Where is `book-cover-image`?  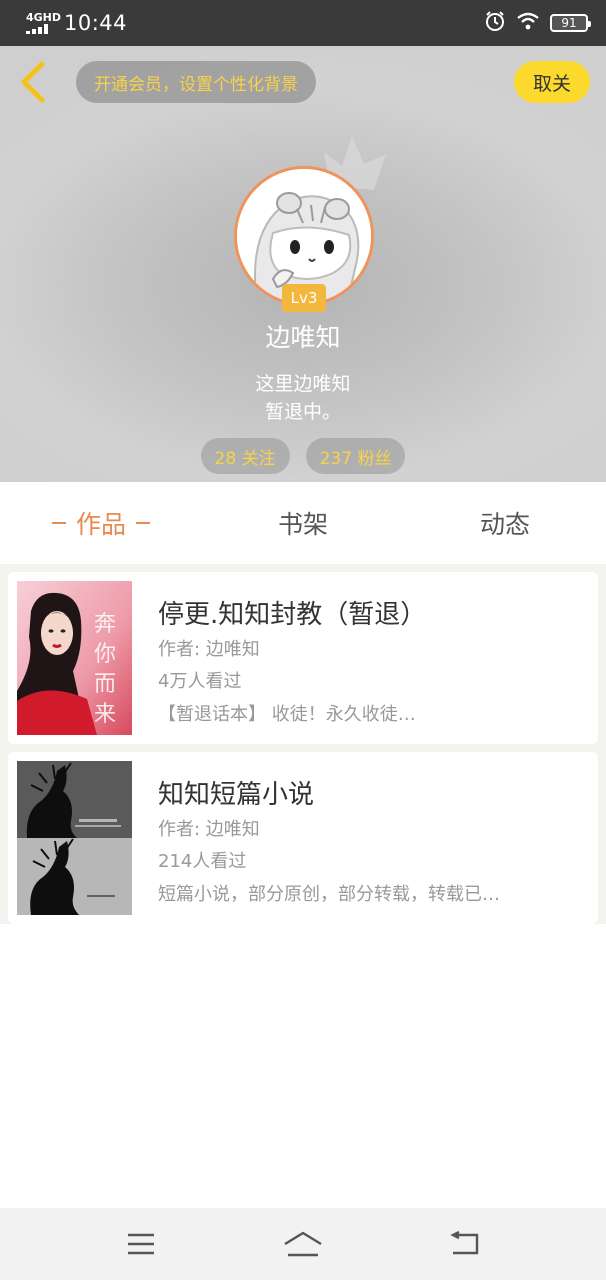
book-cover-image is located at coordinates (74, 838).